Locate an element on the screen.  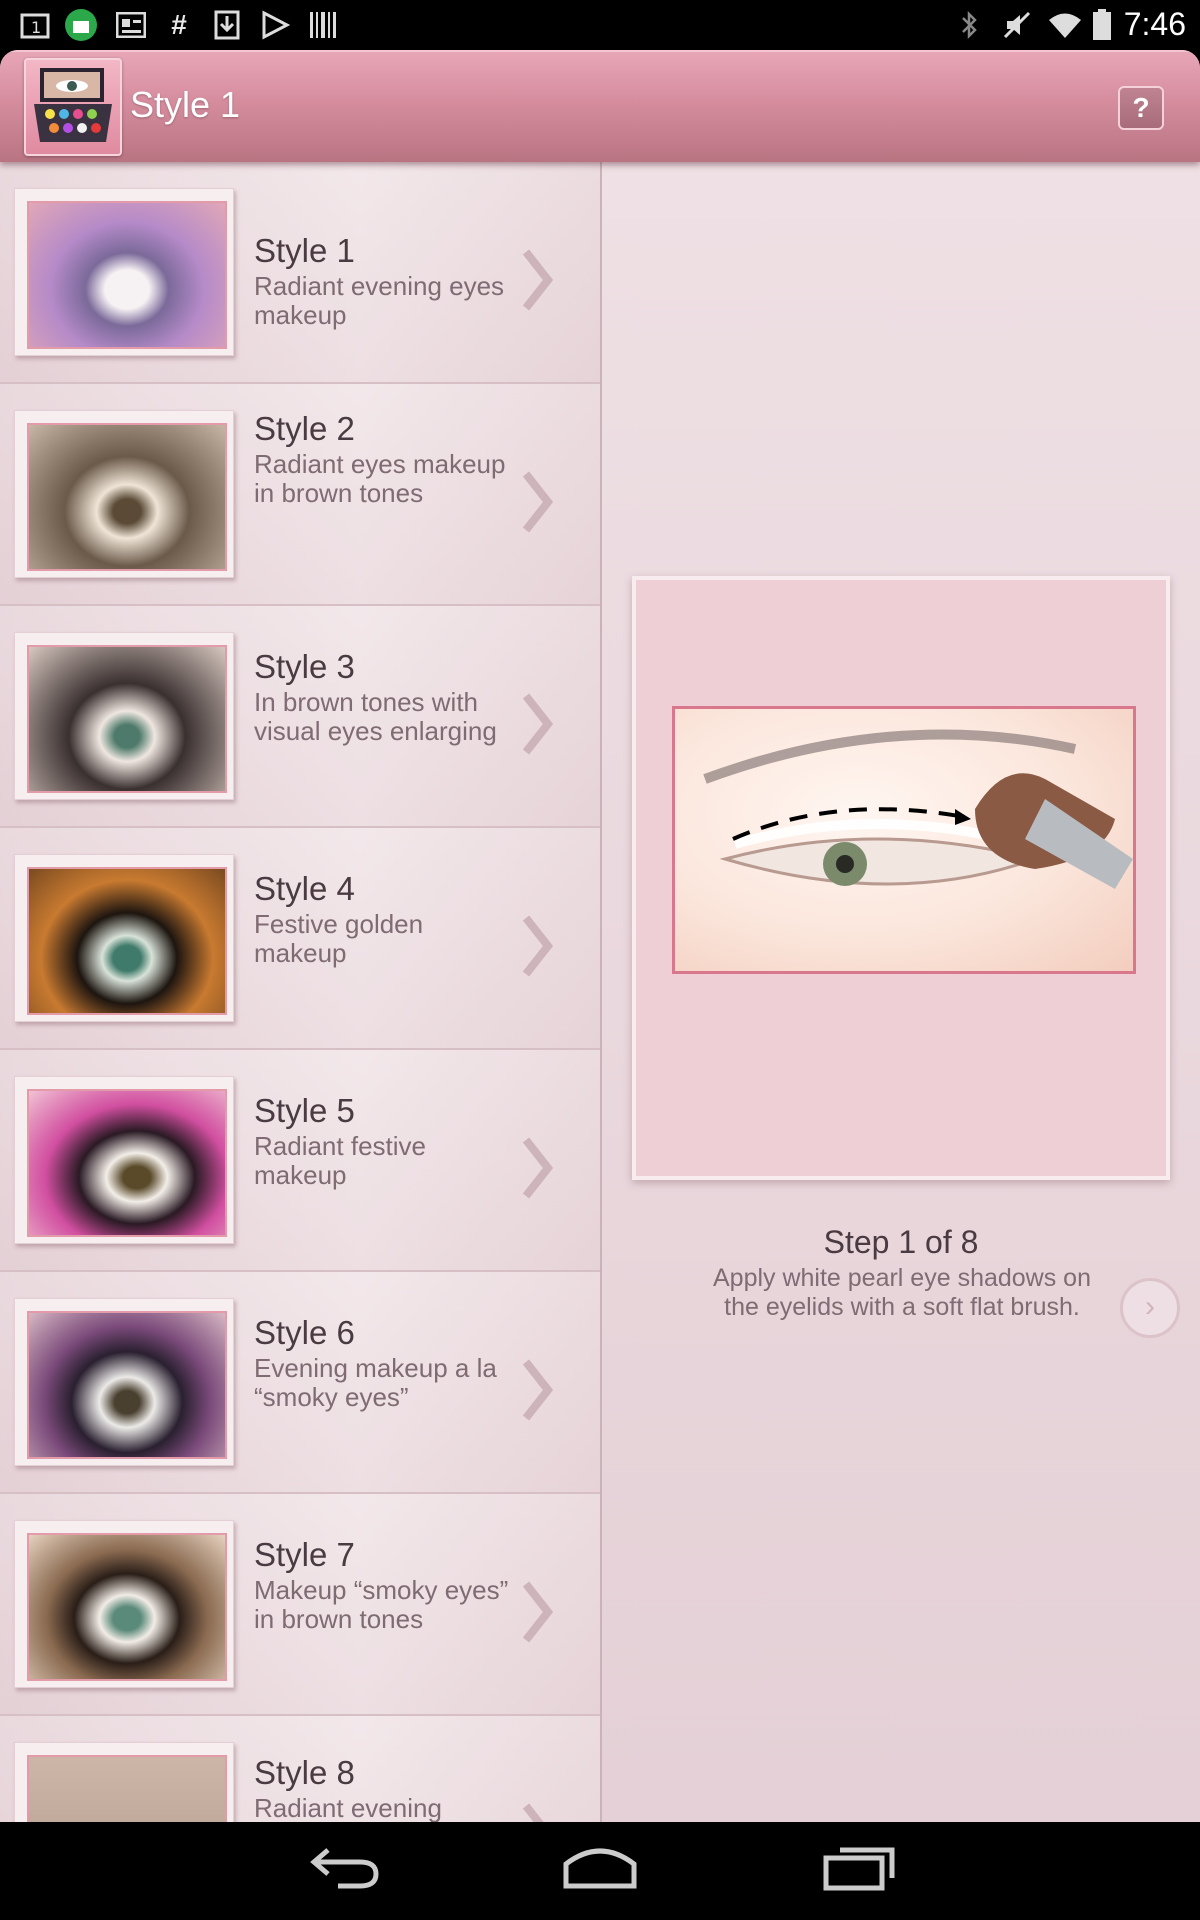
list-item-title: Style 3 is located at coordinates (304, 666).